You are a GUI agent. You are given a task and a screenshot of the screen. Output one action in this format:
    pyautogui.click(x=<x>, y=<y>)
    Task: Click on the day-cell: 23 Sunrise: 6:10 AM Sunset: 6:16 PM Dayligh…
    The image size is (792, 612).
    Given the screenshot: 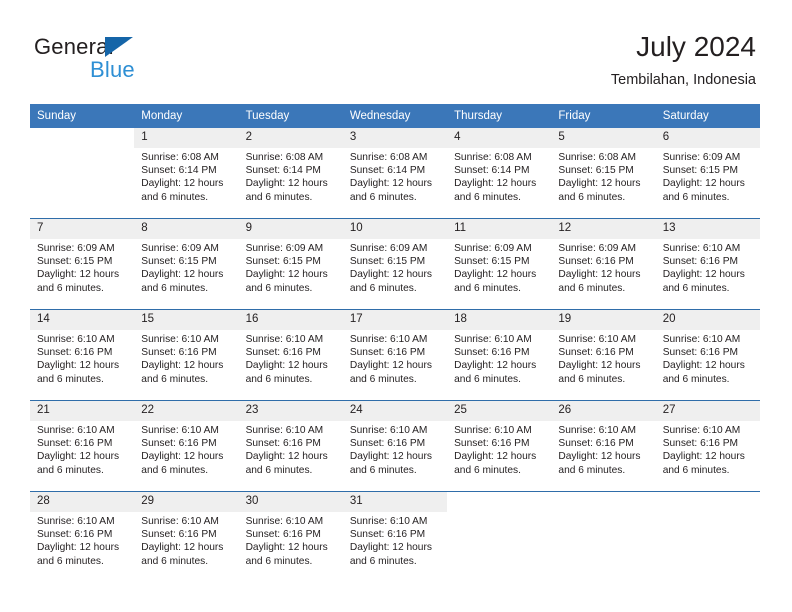 What is the action you would take?
    pyautogui.click(x=290, y=446)
    